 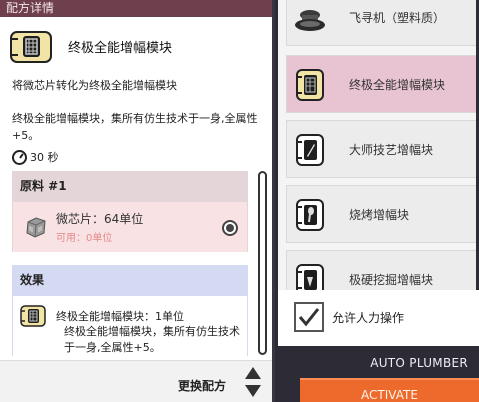 What do you see at coordinates (253, 373) in the screenshot?
I see `previous-recipe-arrow-icon` at bounding box center [253, 373].